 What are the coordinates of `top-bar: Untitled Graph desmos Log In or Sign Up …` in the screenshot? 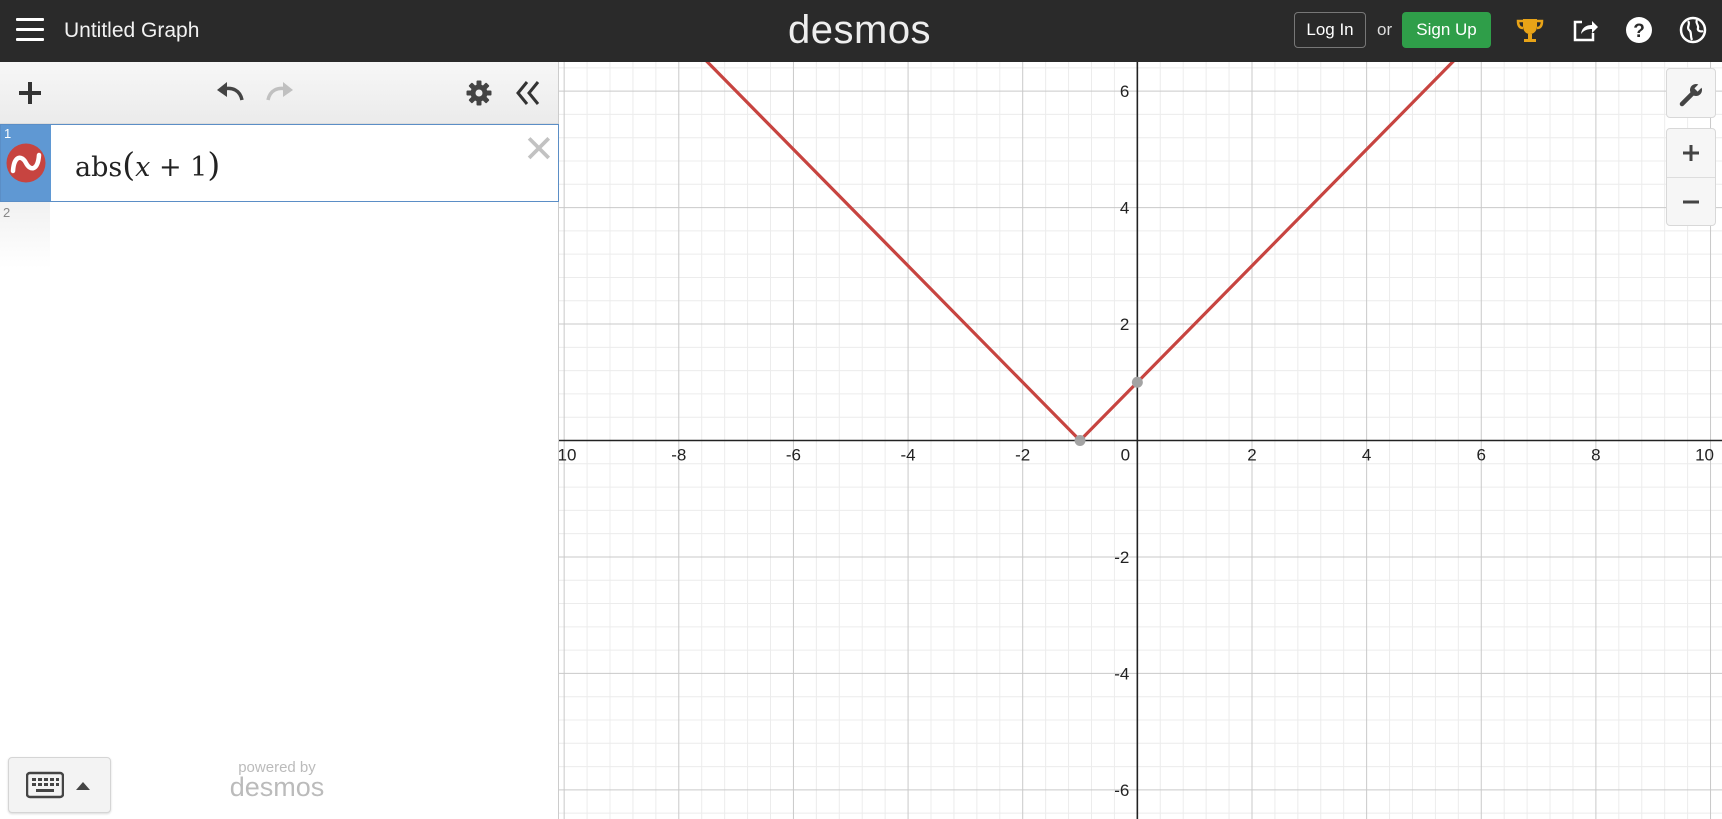 It's located at (861, 31).